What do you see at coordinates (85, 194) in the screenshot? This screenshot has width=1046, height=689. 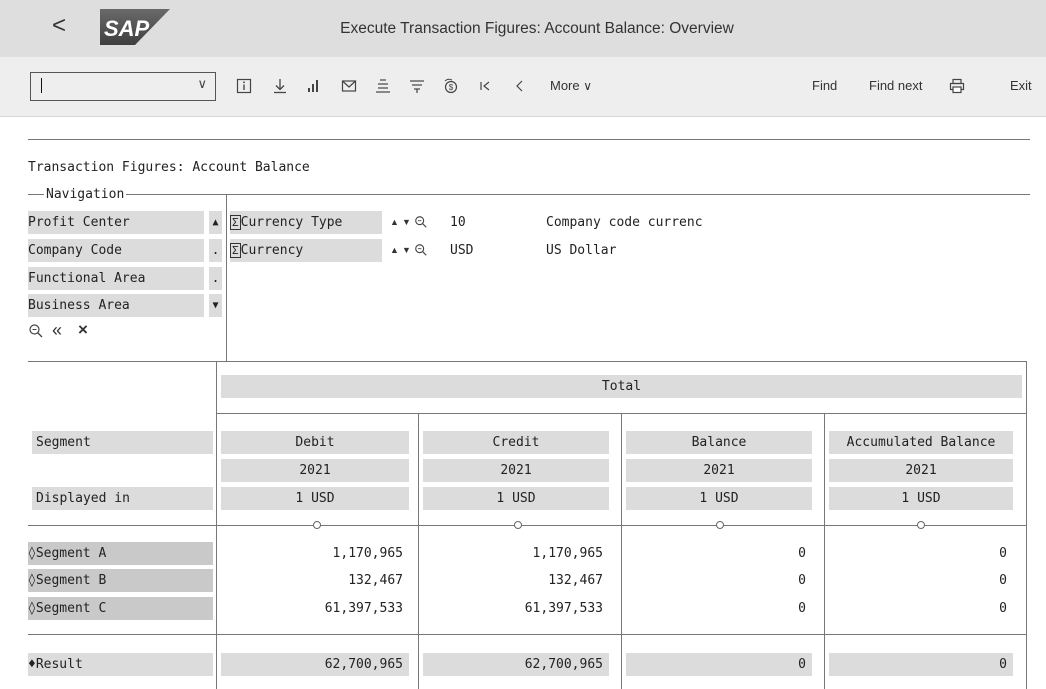 I see `navigation-label: Navigation` at bounding box center [85, 194].